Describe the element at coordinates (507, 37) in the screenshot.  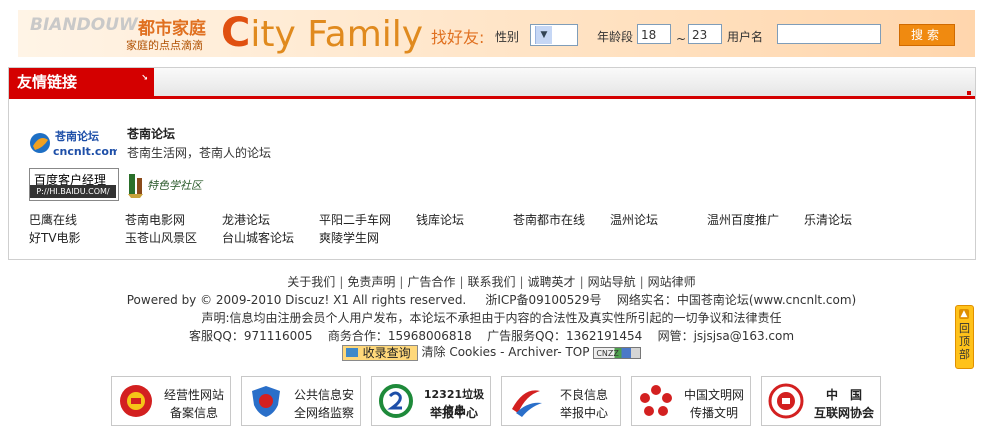
I see `gender-label: 性别` at that location.